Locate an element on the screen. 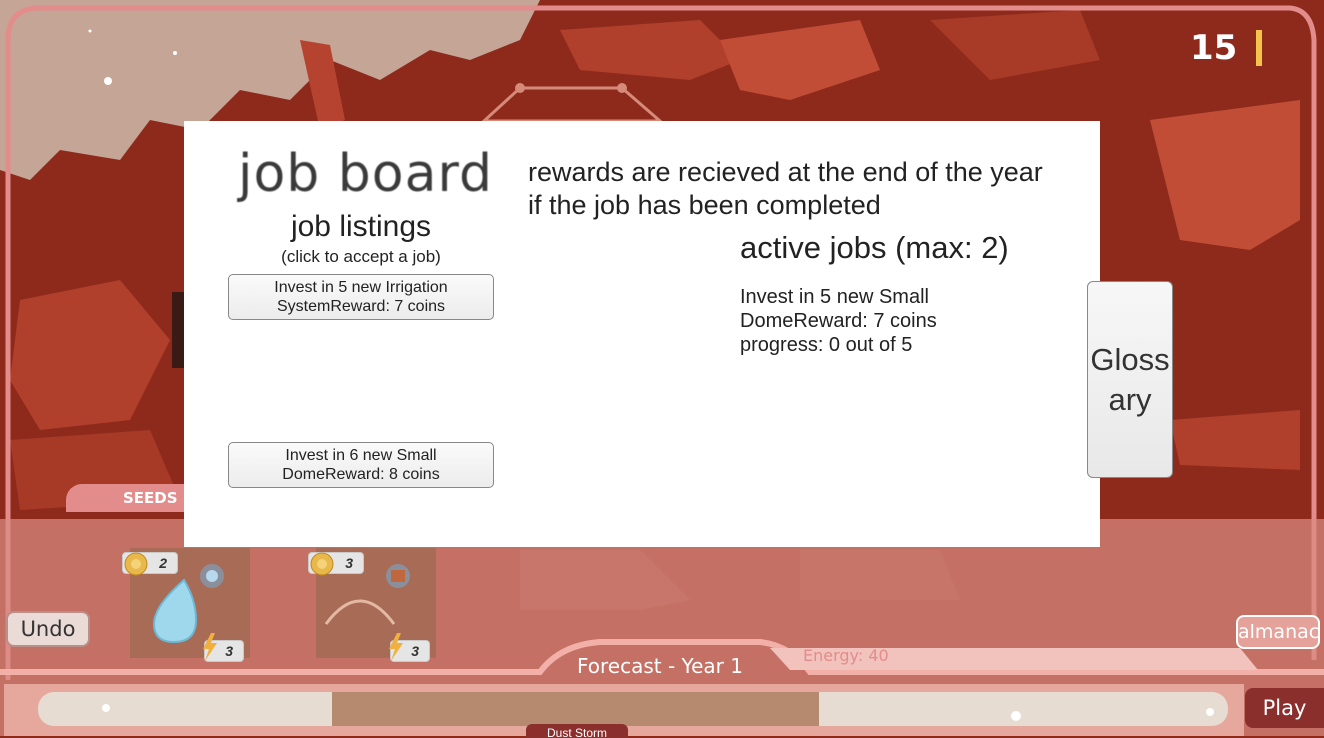  coin-cost-badge: 3 is located at coordinates (336, 564).